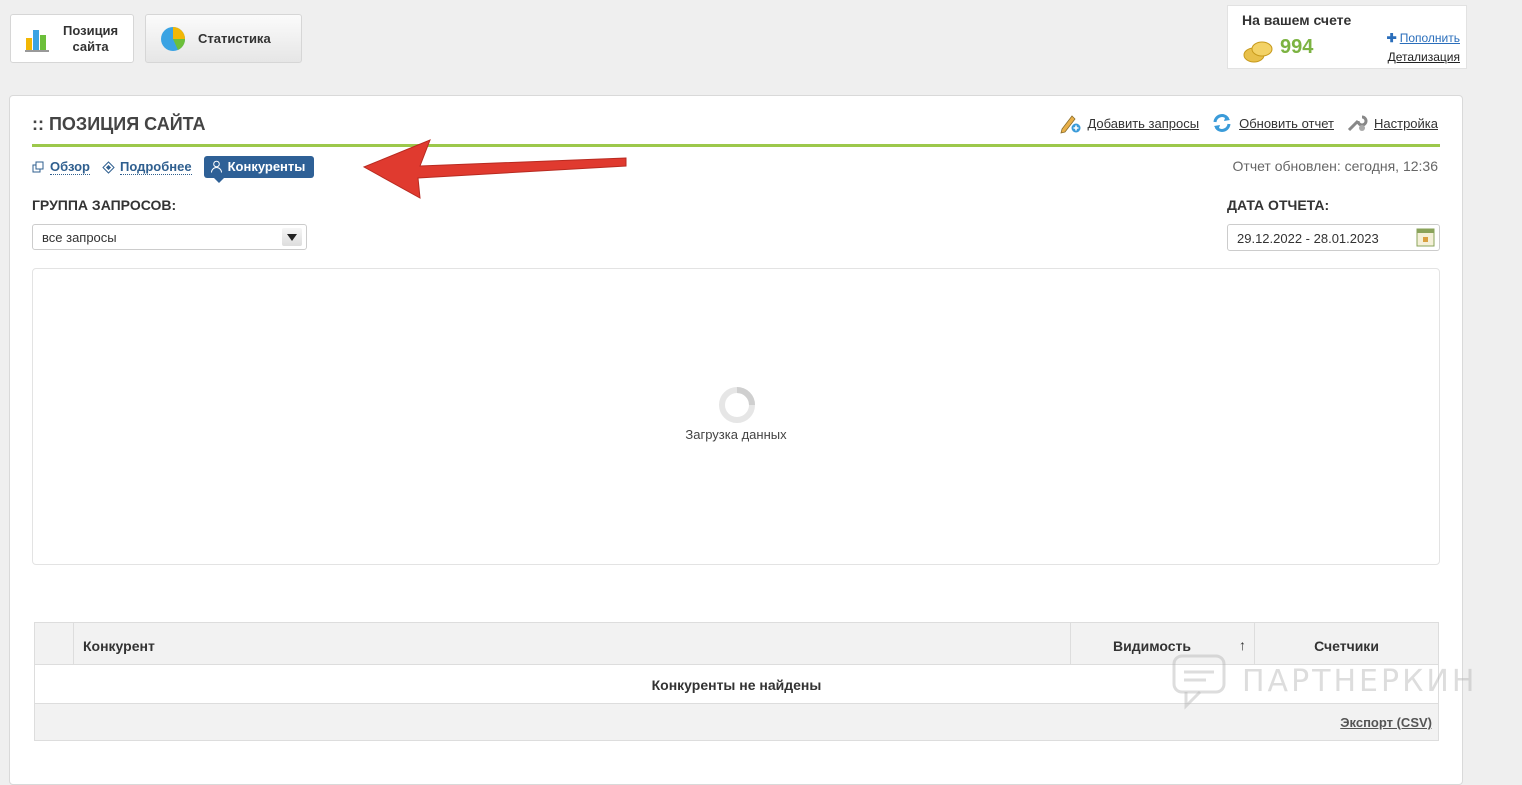  What do you see at coordinates (1297, 20) in the screenshot?
I see `balance-title: На вашем счете` at bounding box center [1297, 20].